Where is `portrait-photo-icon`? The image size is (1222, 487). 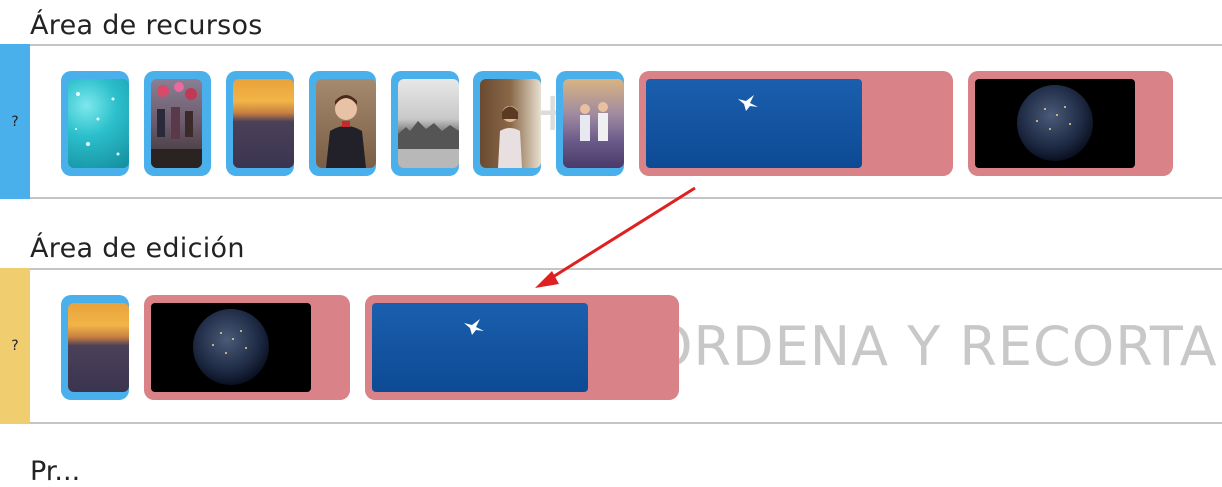 portrait-photo-icon is located at coordinates (346, 131).